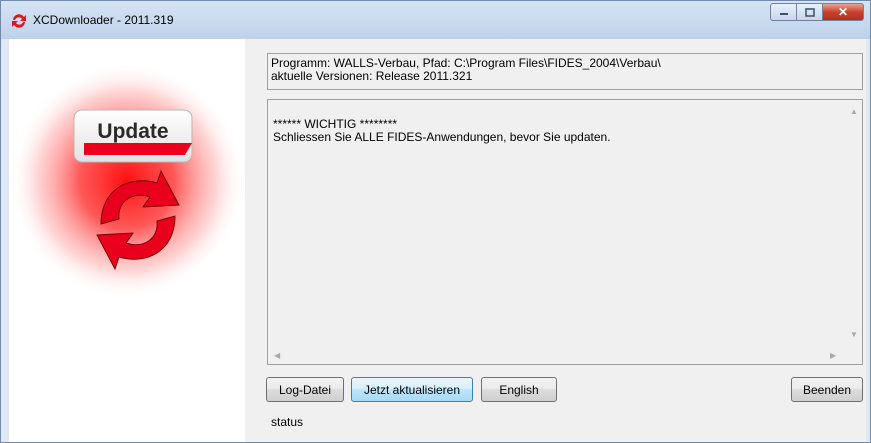  I want to click on current-version-text: aktuelle Versionen: Release 2011.321, so click(372, 76).